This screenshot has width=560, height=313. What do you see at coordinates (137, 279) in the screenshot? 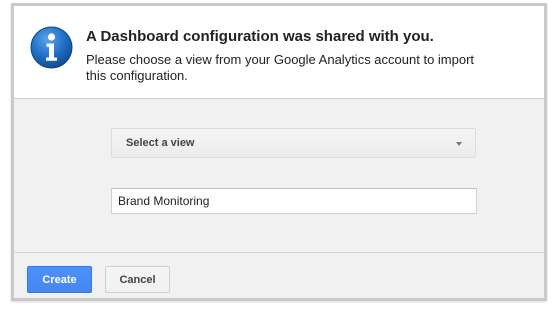
I see `cancel-button: Cancel` at bounding box center [137, 279].